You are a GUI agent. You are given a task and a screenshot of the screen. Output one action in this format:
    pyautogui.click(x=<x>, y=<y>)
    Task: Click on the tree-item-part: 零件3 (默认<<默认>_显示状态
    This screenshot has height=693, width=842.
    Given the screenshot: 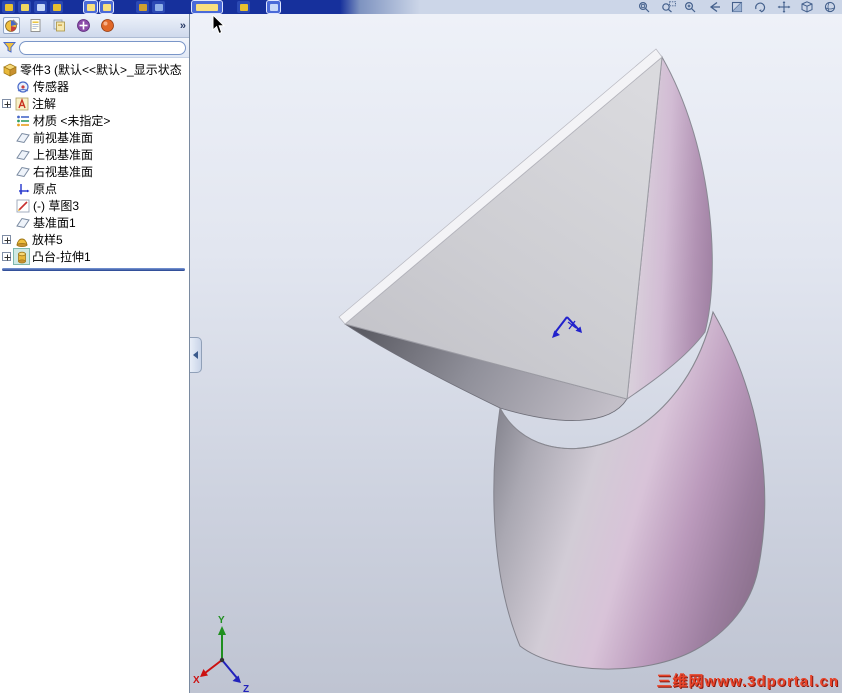 What is the action you would take?
    pyautogui.click(x=94, y=69)
    